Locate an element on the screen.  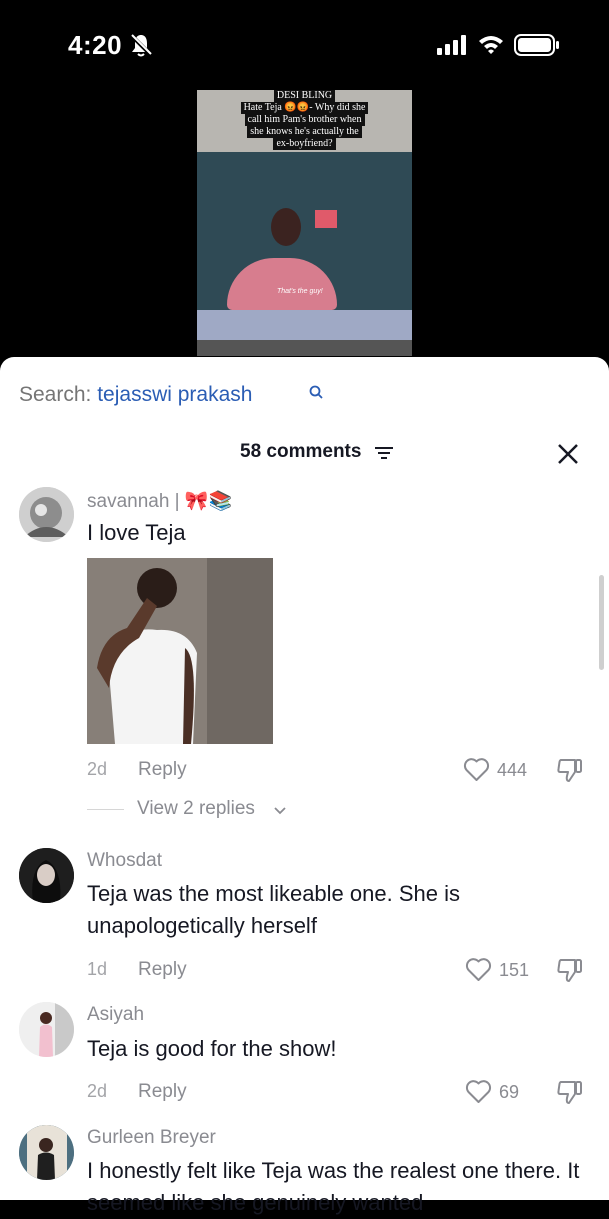
cellular-signal-icon is located at coordinates (452, 47).